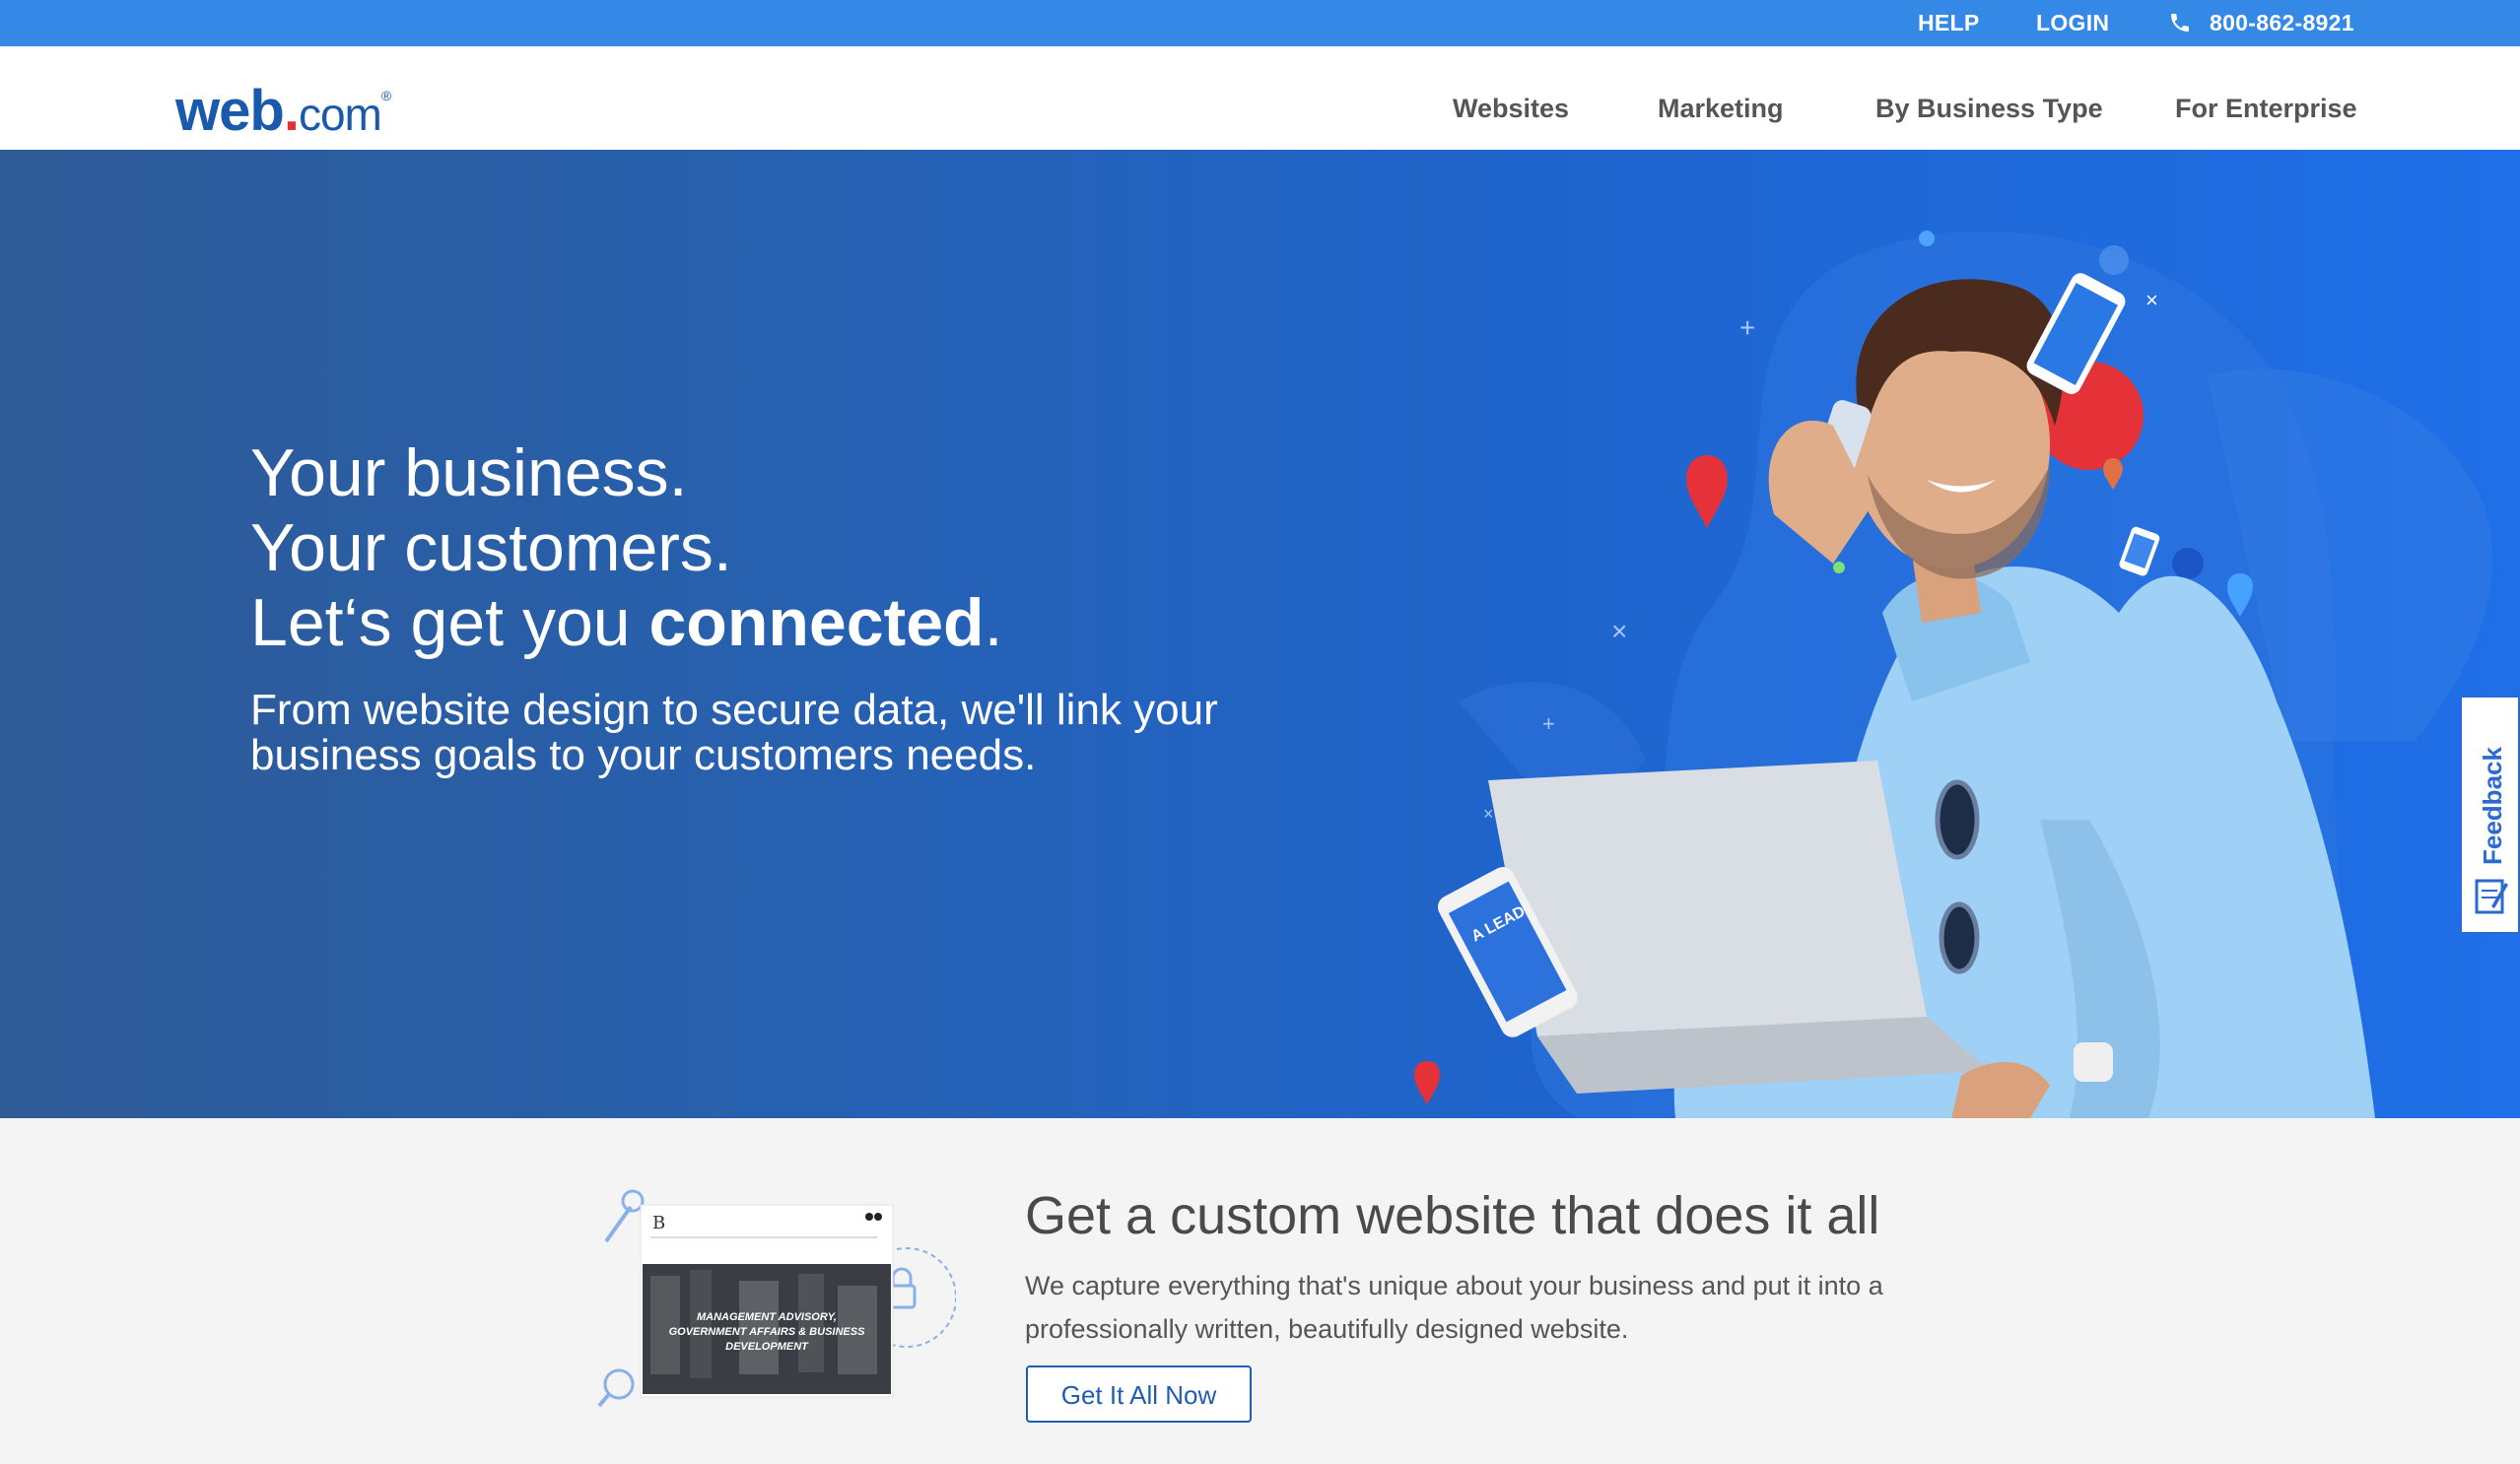 The image size is (2520, 1464). I want to click on svg-text: B, so click(658, 1223).